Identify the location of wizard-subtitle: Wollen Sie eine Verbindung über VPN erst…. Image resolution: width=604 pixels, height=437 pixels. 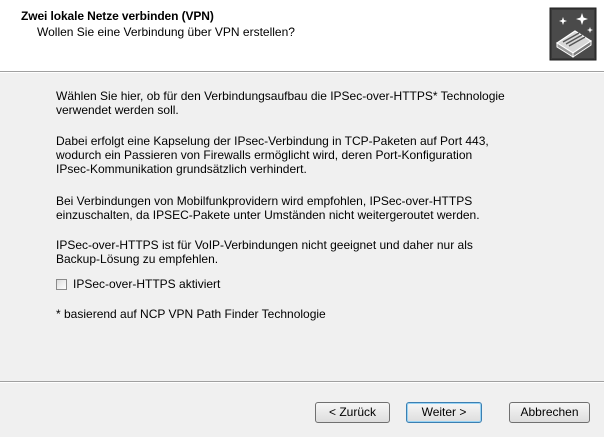
(166, 32).